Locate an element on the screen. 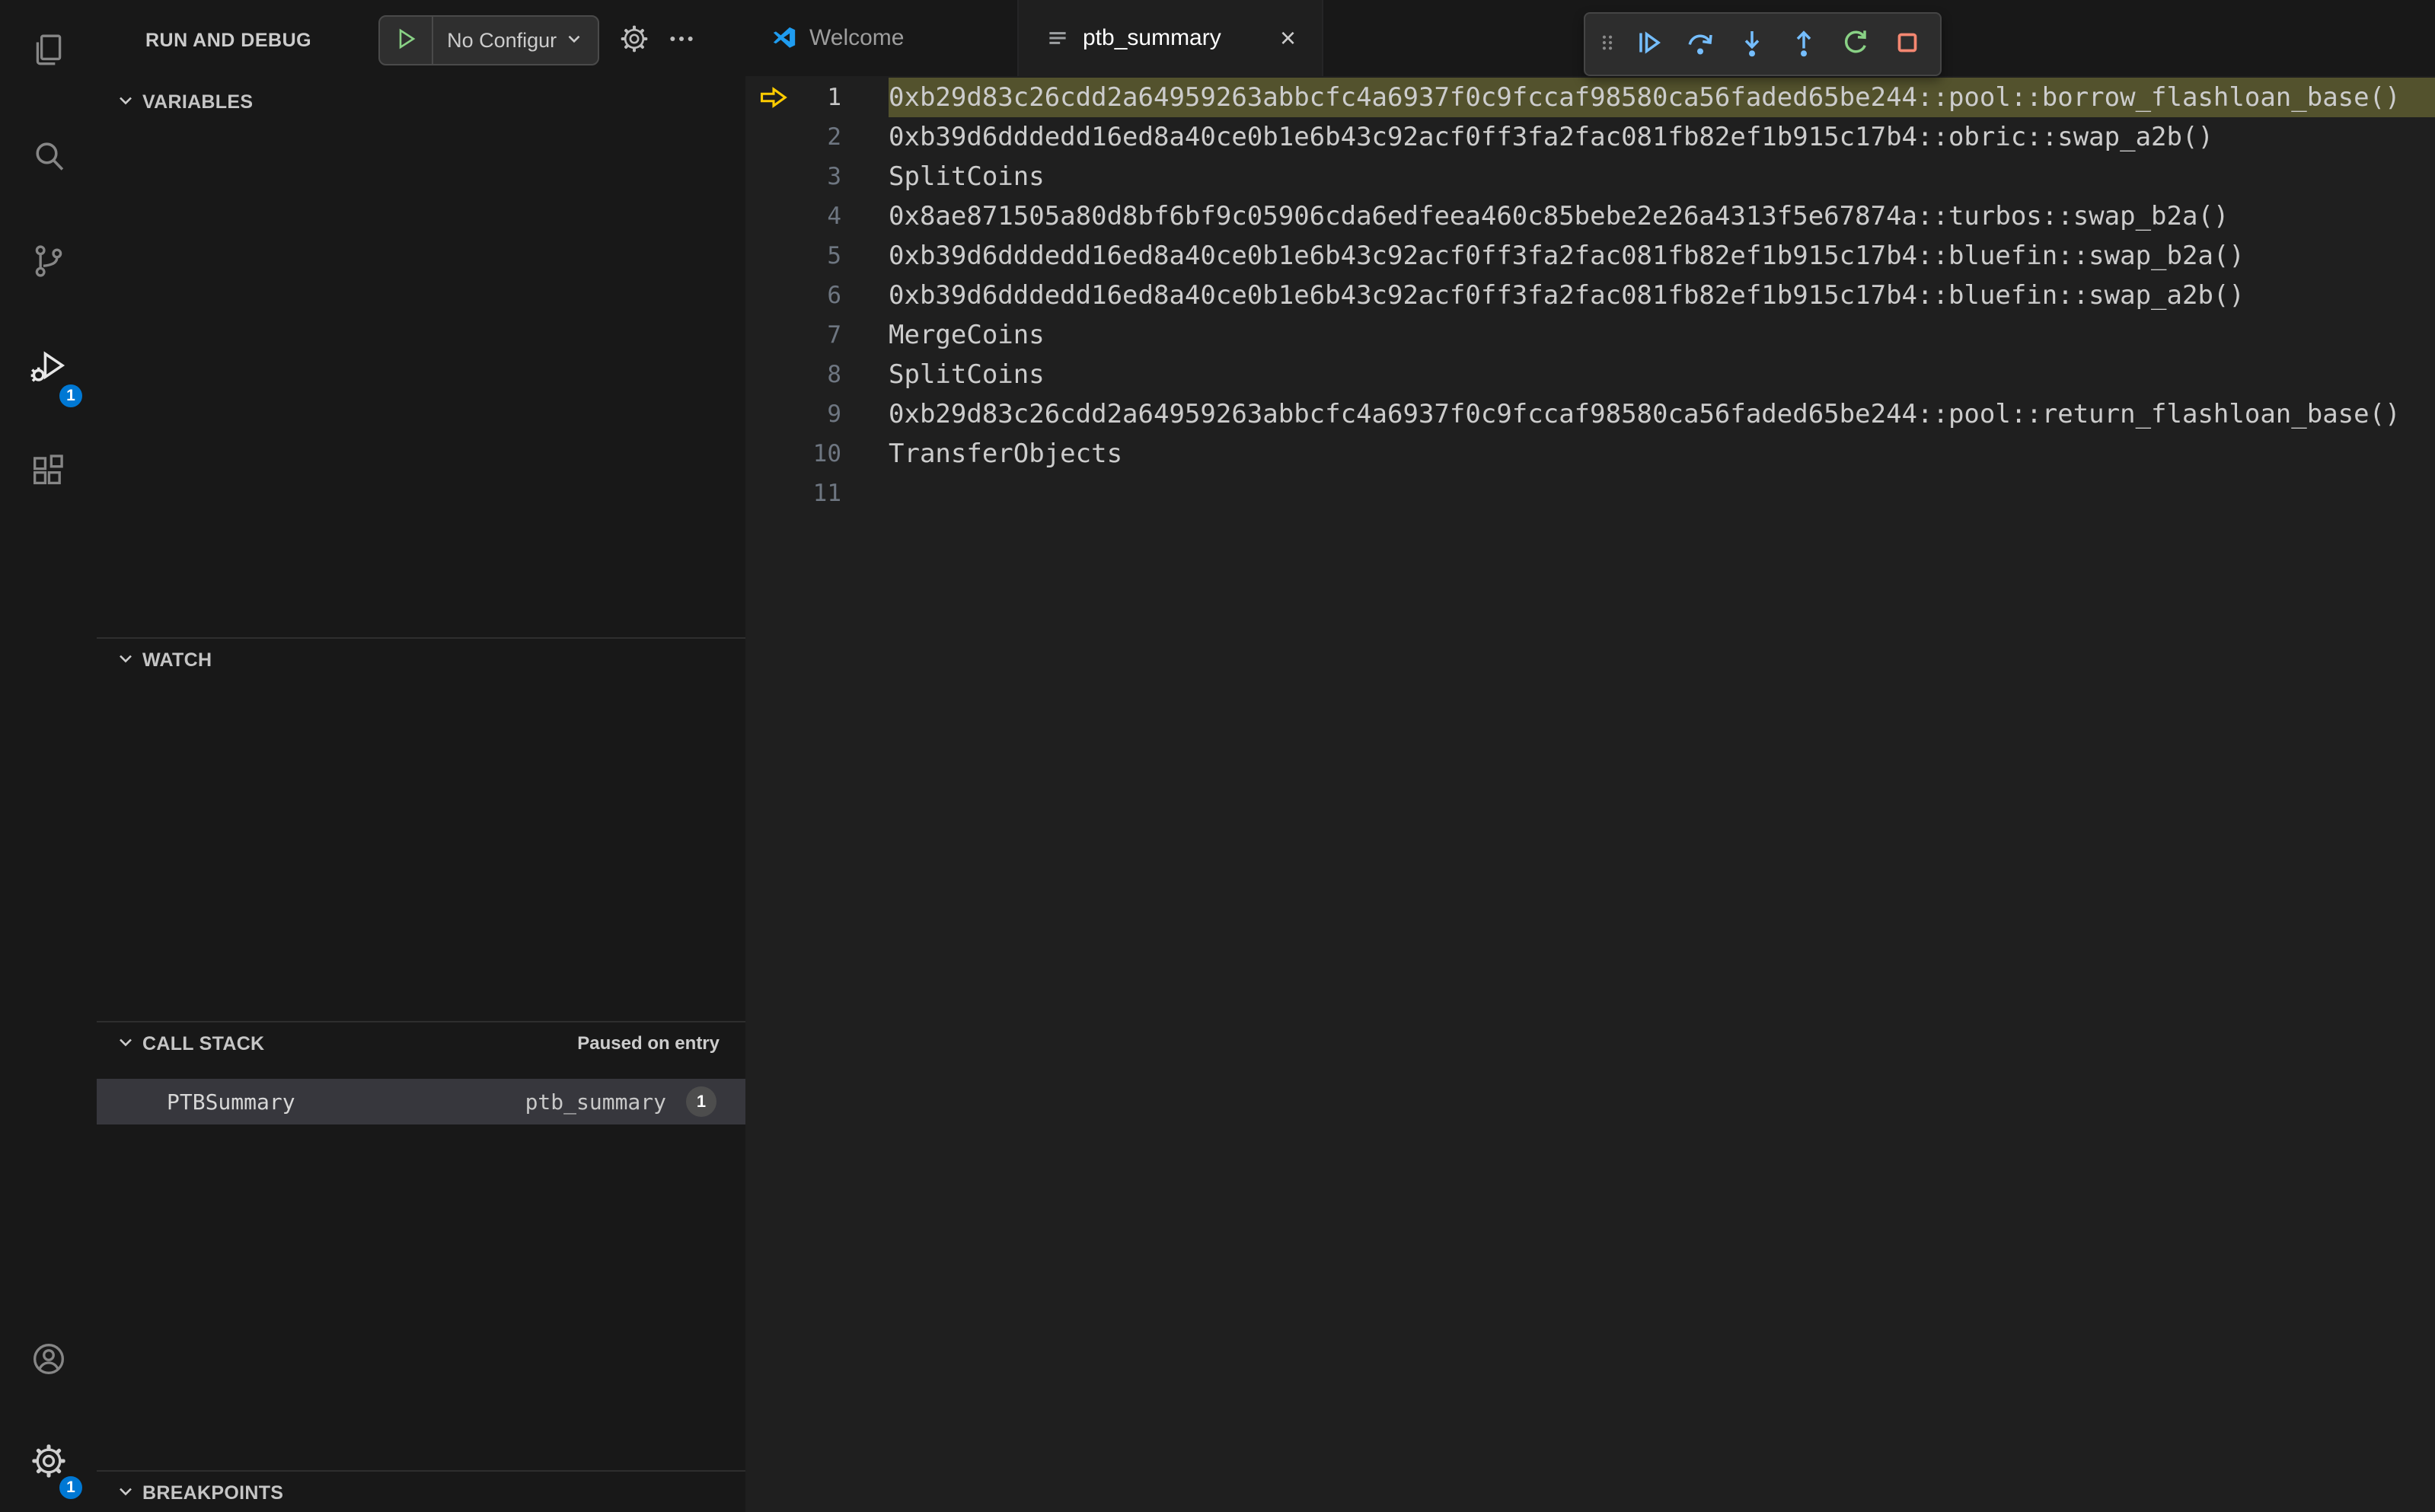  more-actions-button is located at coordinates (681, 41).